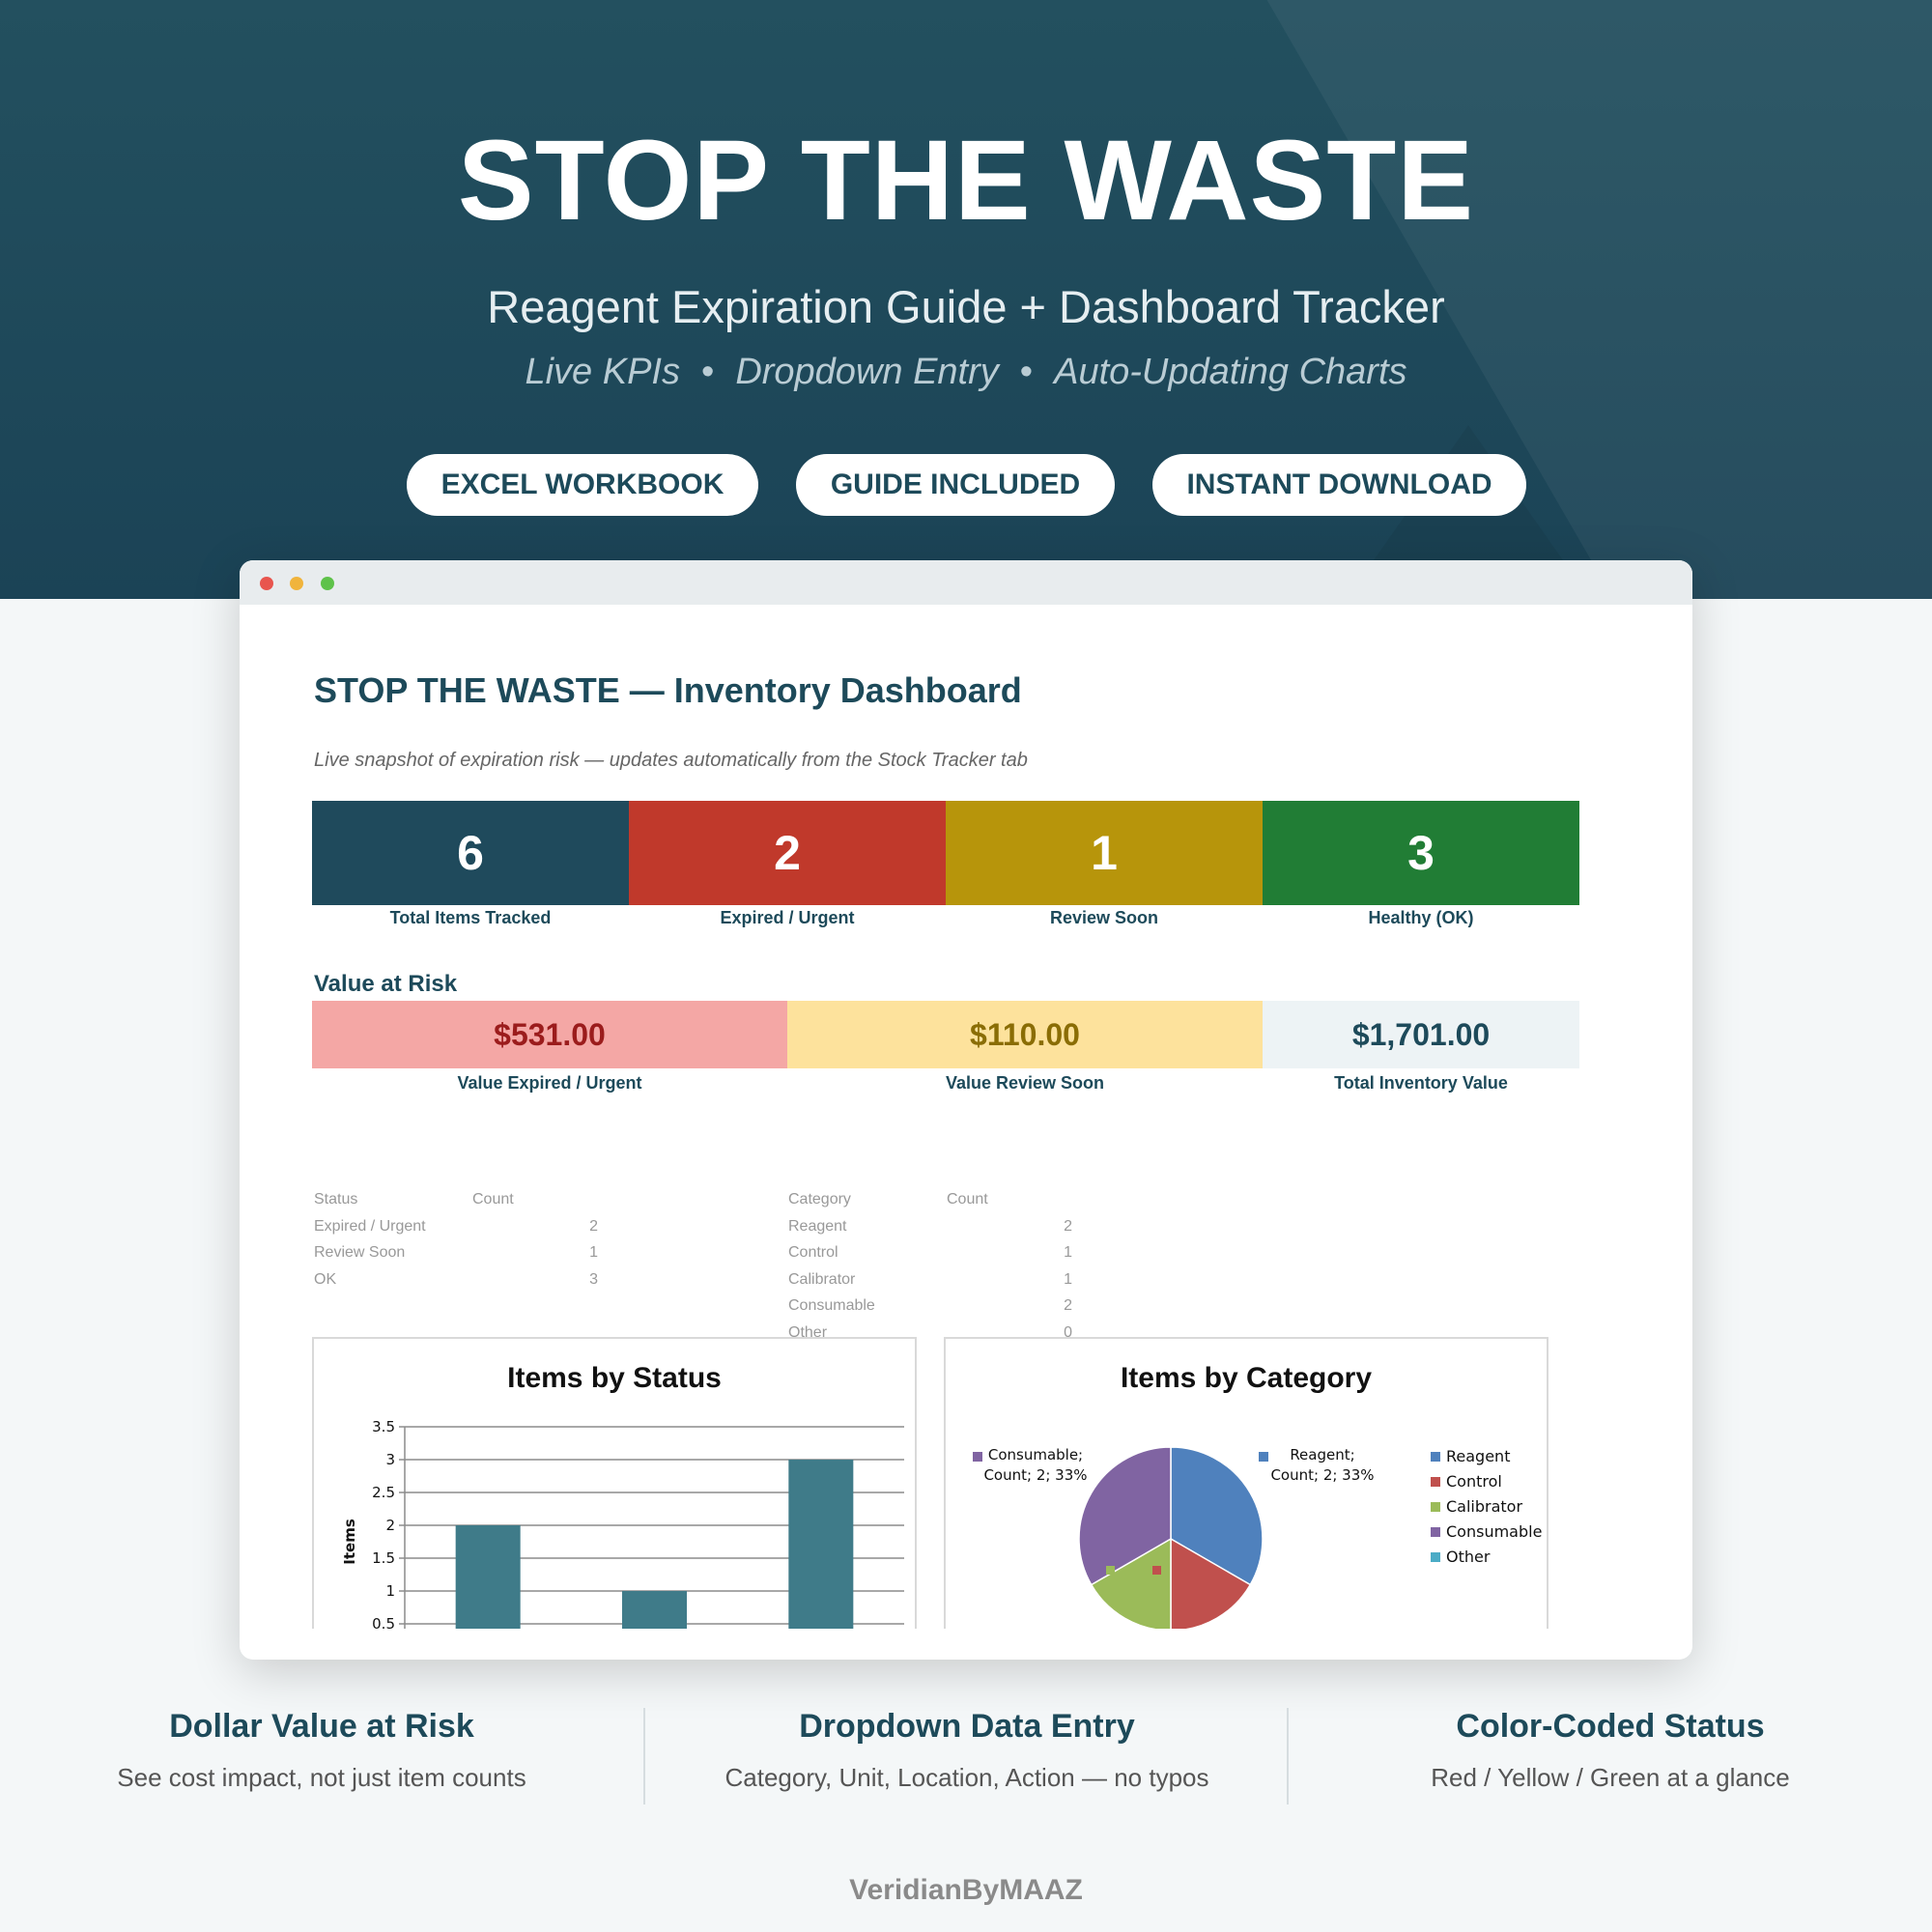 The image size is (1932, 1932). What do you see at coordinates (1025, 1034) in the screenshot?
I see `value-review-soon: $110.00` at bounding box center [1025, 1034].